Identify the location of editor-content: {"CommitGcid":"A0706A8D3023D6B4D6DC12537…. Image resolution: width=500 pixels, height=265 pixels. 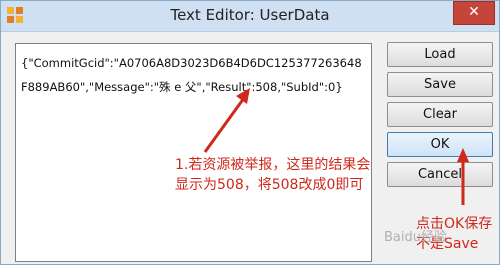
(193, 75).